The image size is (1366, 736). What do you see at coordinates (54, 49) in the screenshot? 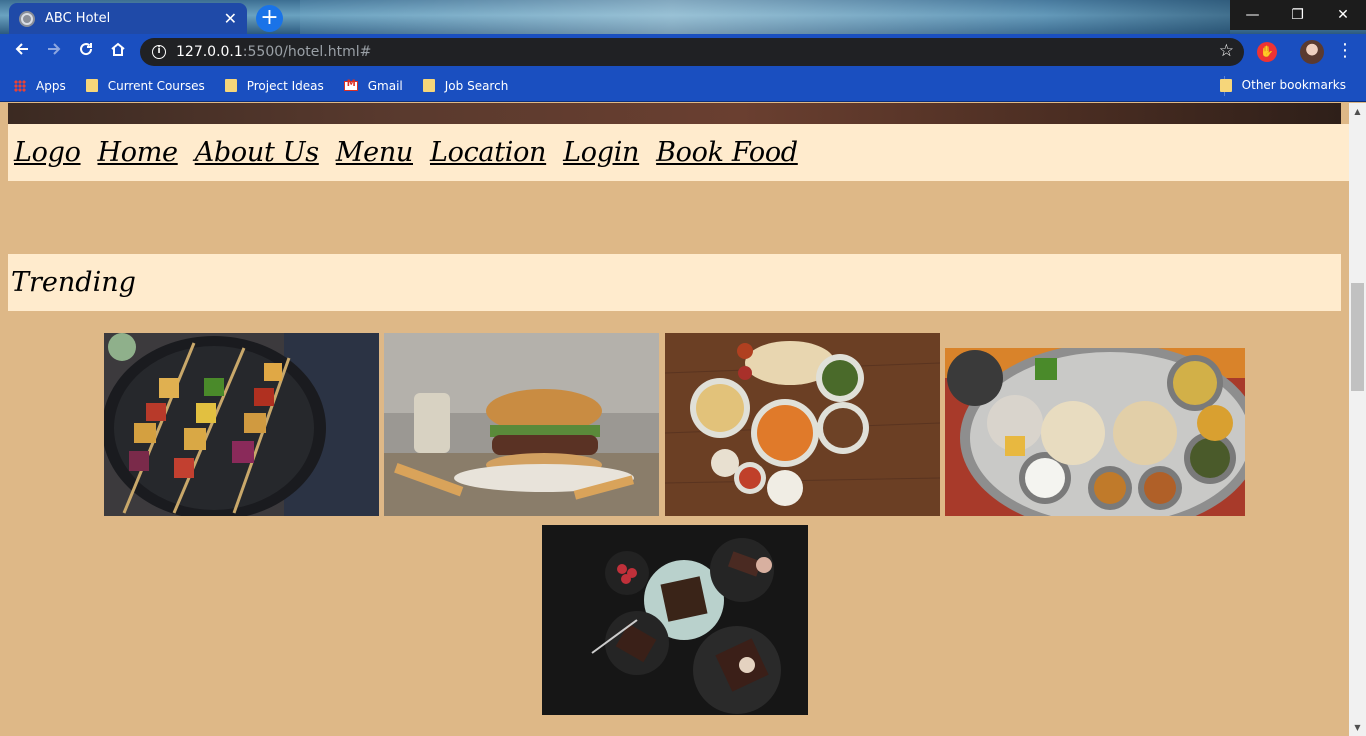
I see `arrow-right-icon` at bounding box center [54, 49].